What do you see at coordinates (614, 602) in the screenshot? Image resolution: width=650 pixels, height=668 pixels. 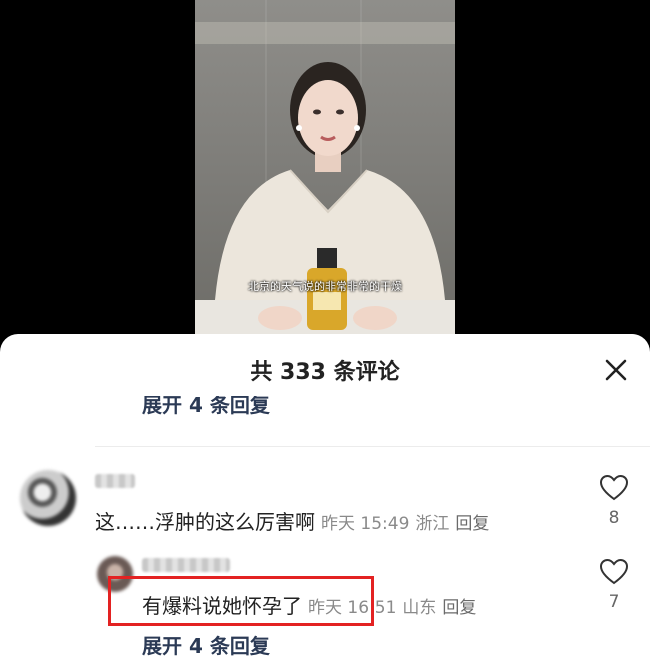 I see `like-count: 7` at bounding box center [614, 602].